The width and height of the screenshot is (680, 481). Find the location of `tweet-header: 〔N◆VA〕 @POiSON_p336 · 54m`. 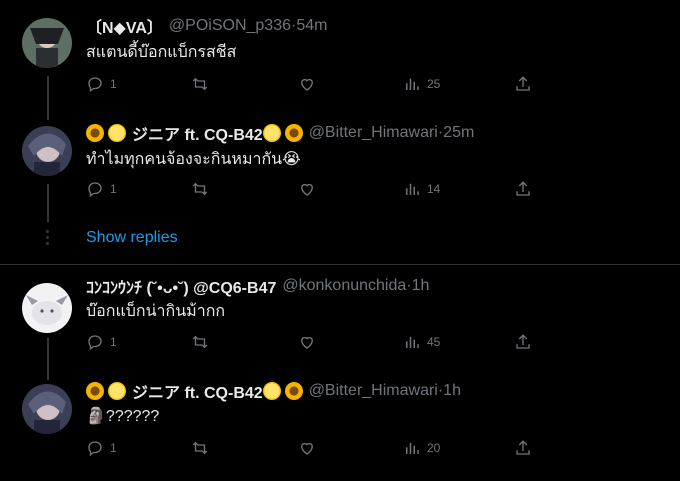

tweet-header: 〔N◆VA〕 @POiSON_p336 · 54m is located at coordinates (206, 26).